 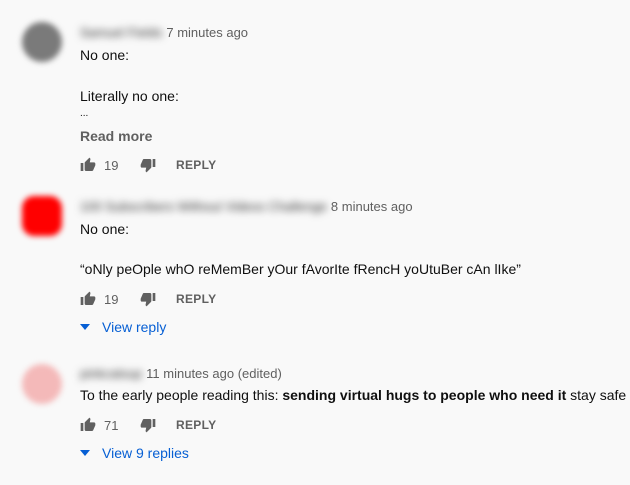 I want to click on comment-header: pinkcatsup 11 minutes ago (edited), so click(x=181, y=373).